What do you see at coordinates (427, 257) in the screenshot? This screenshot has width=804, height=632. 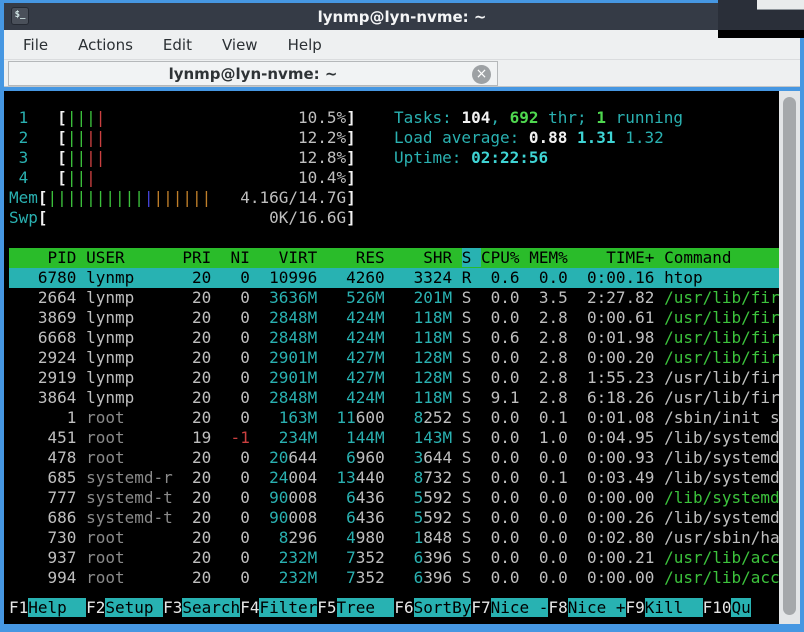 I see `column-header-shr: SHR` at bounding box center [427, 257].